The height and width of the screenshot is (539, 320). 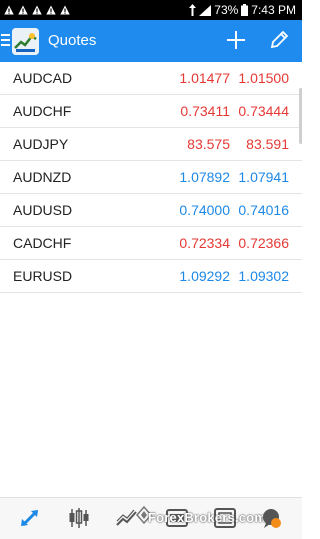 I want to click on edge-panel-handle, so click(x=300, y=116).